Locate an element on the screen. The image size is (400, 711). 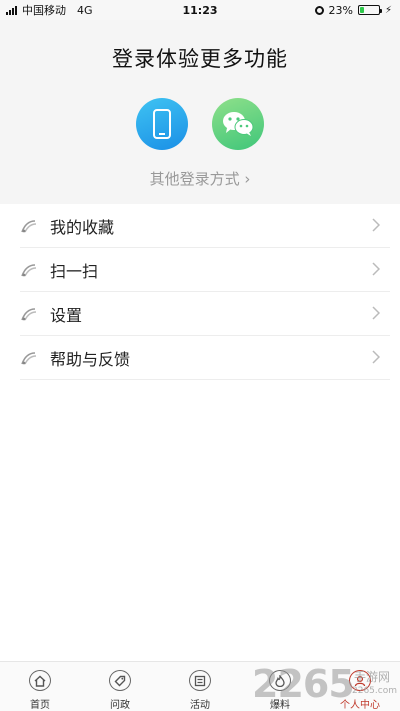
scan-icon is located at coordinates (29, 270).